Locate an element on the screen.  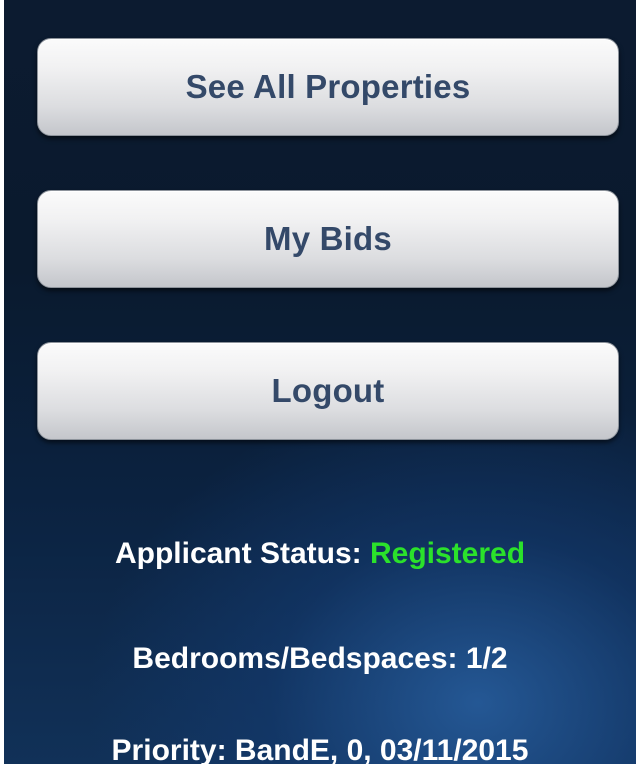
my-bids-button: My Bids is located at coordinates (328, 239).